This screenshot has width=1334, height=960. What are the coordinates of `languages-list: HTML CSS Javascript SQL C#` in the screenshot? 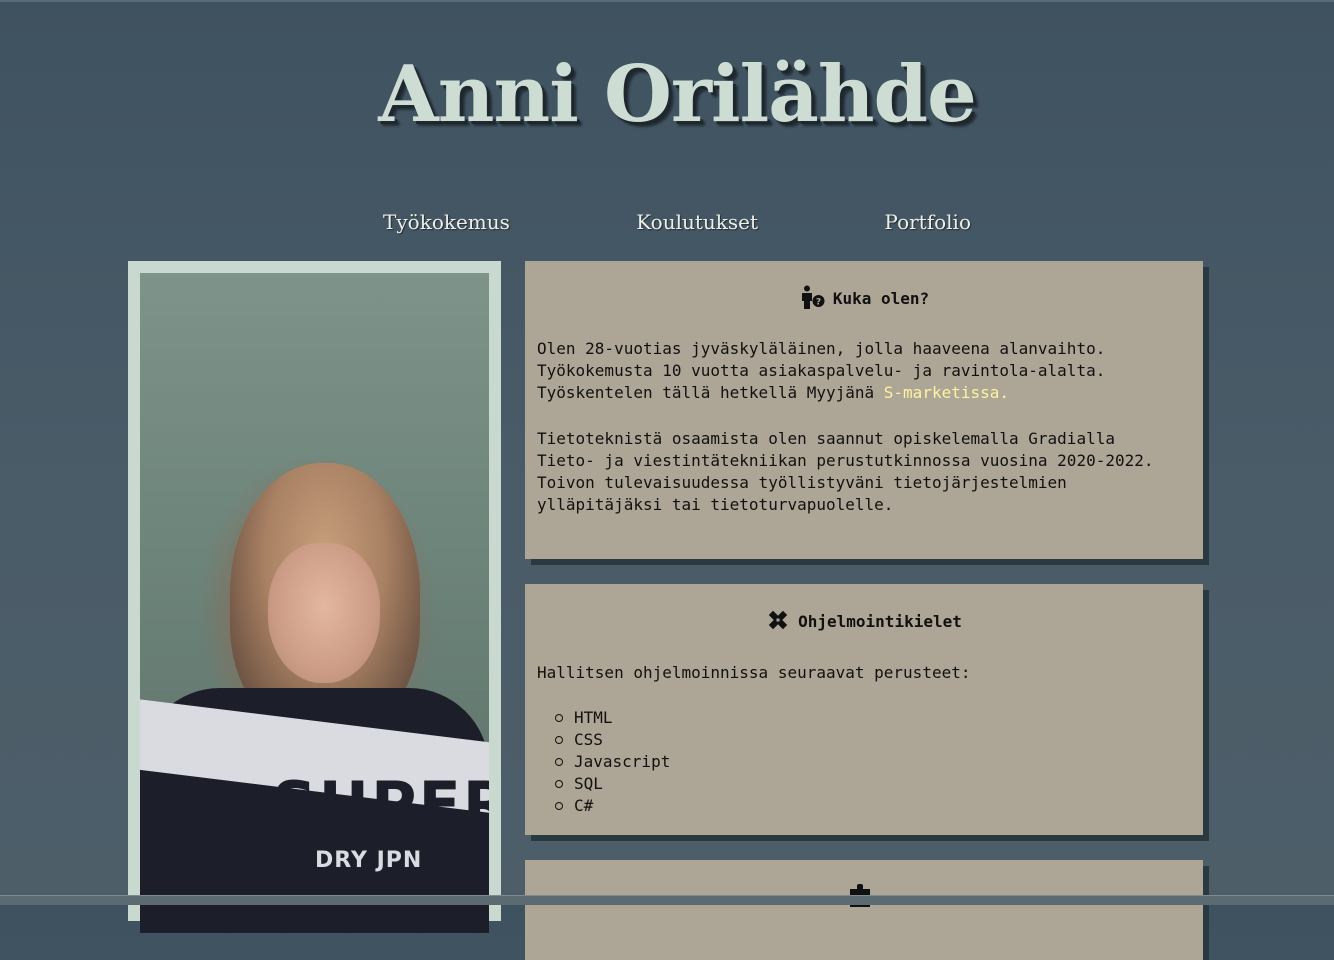 It's located at (864, 762).